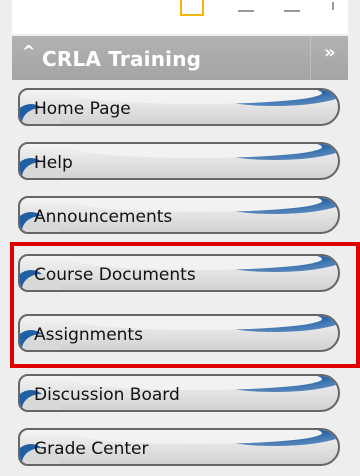 The height and width of the screenshot is (476, 360). I want to click on collapse-caret-icon: ^, so click(28, 51).